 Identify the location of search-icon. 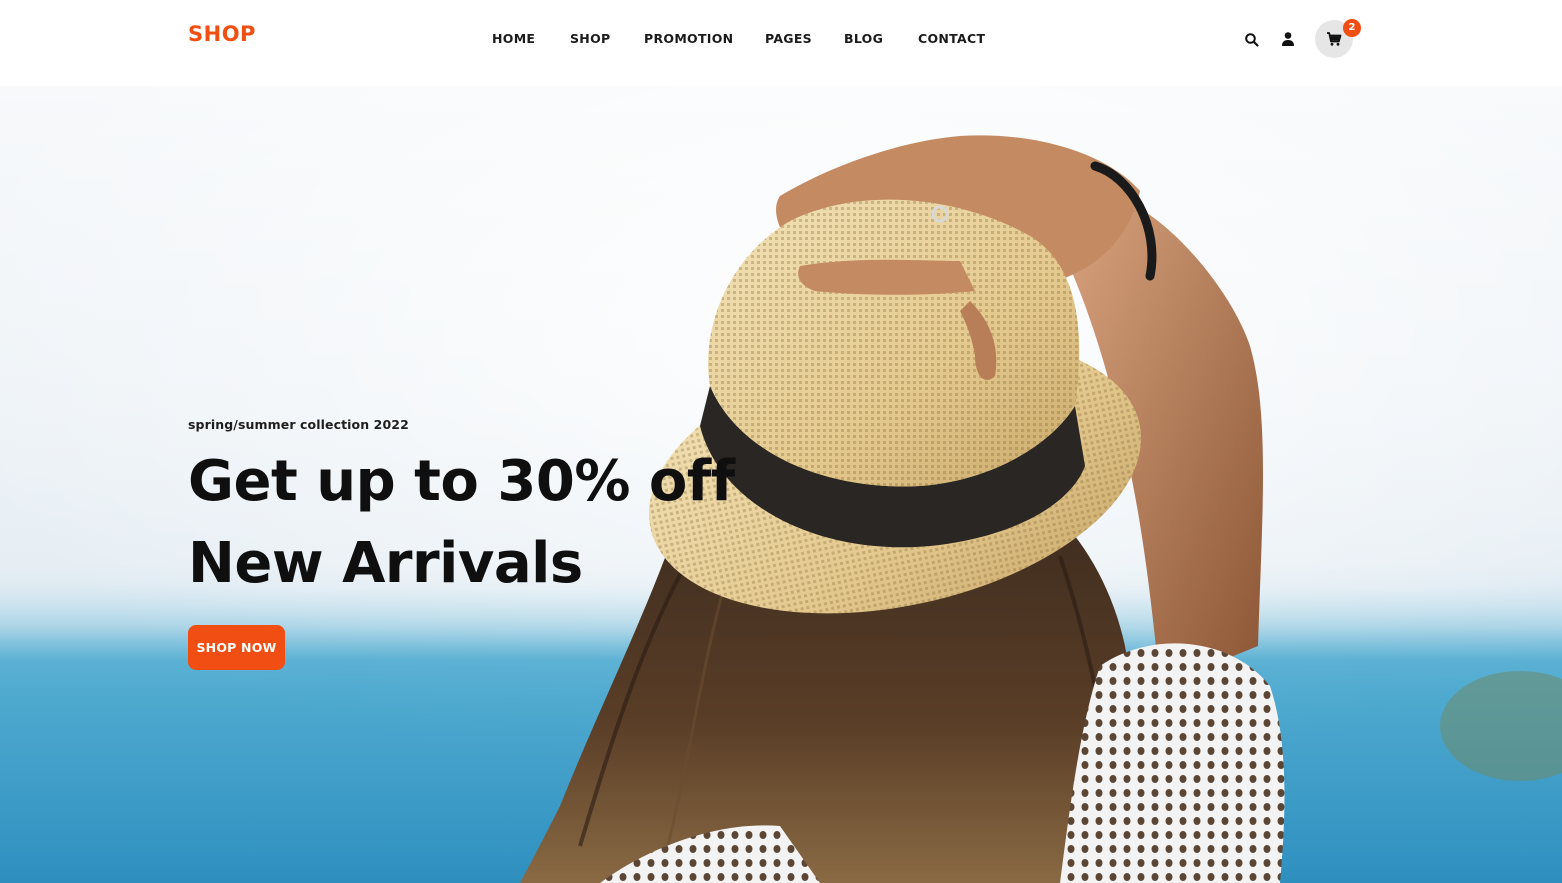
(1252, 40).